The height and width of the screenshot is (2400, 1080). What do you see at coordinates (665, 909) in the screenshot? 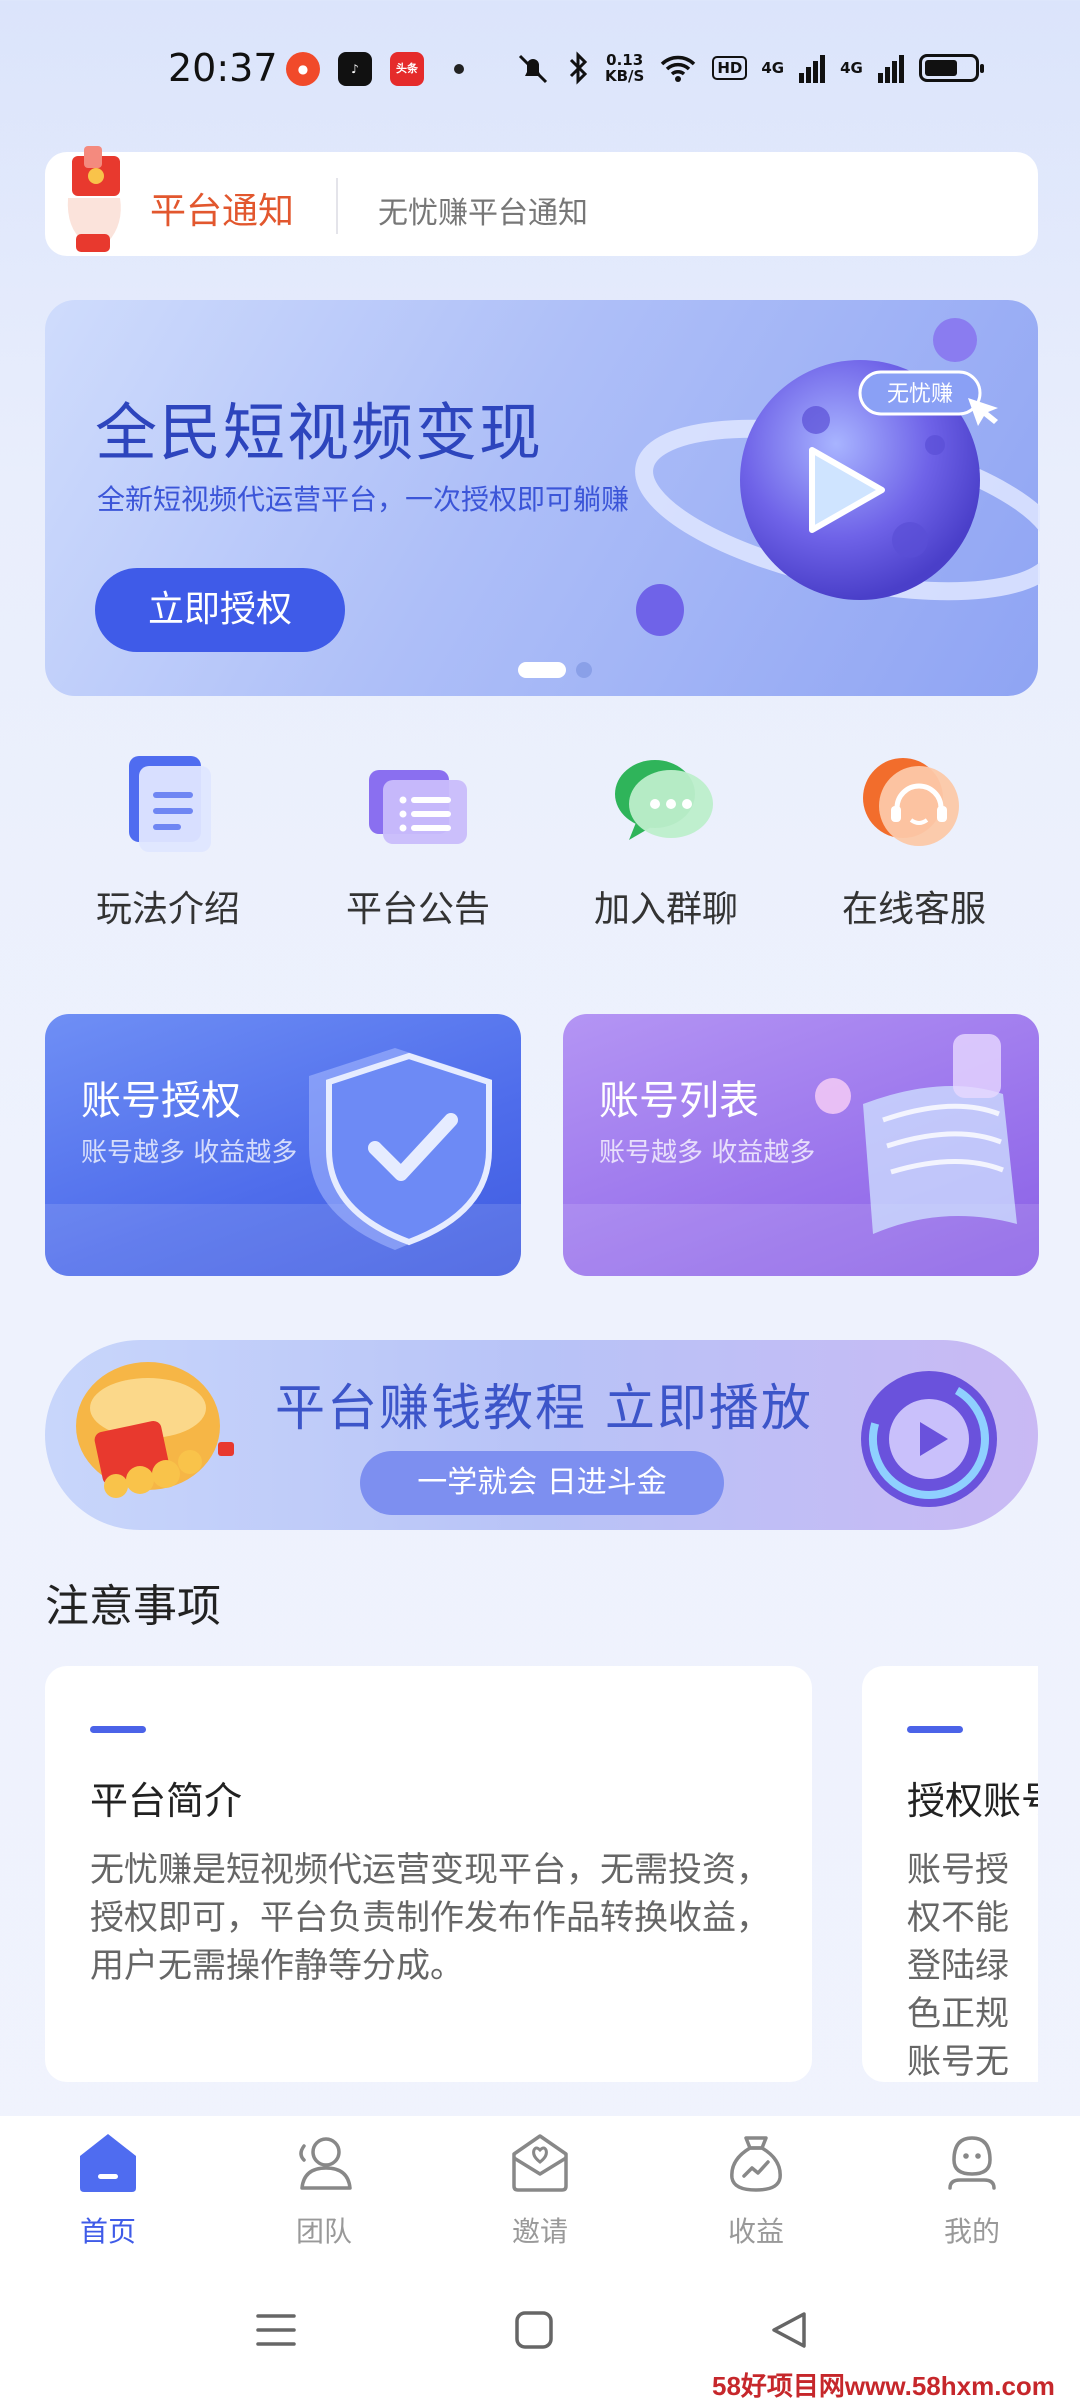
I see `quick-label: 加入群聊` at bounding box center [665, 909].